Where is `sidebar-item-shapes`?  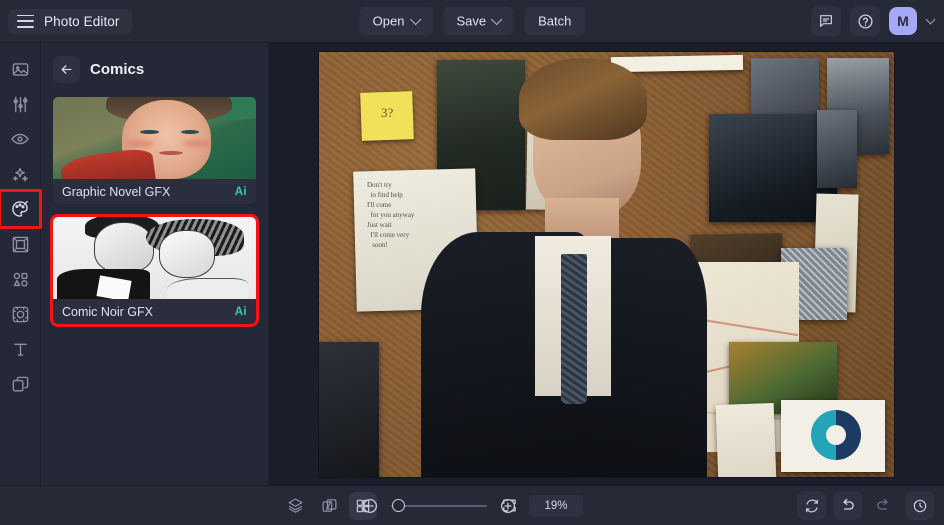
sidebar-item-shapes is located at coordinates (20, 279).